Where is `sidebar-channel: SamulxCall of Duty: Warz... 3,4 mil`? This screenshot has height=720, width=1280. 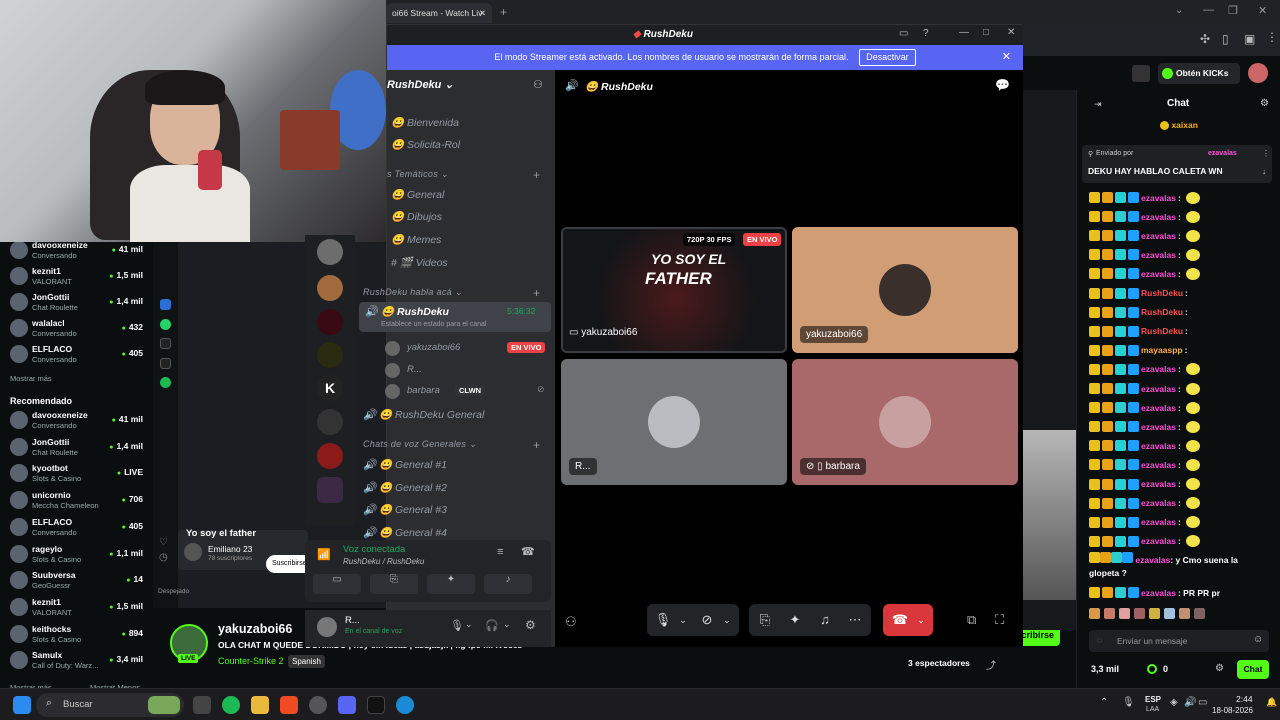
sidebar-channel: SamulxCall of Duty: Warz... 3,4 mil is located at coordinates (79, 661).